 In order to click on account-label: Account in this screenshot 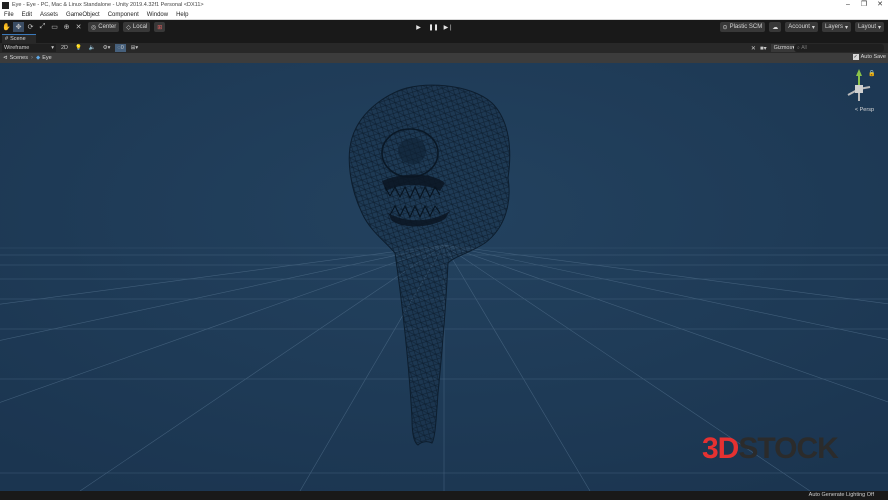, I will do `click(799, 27)`.